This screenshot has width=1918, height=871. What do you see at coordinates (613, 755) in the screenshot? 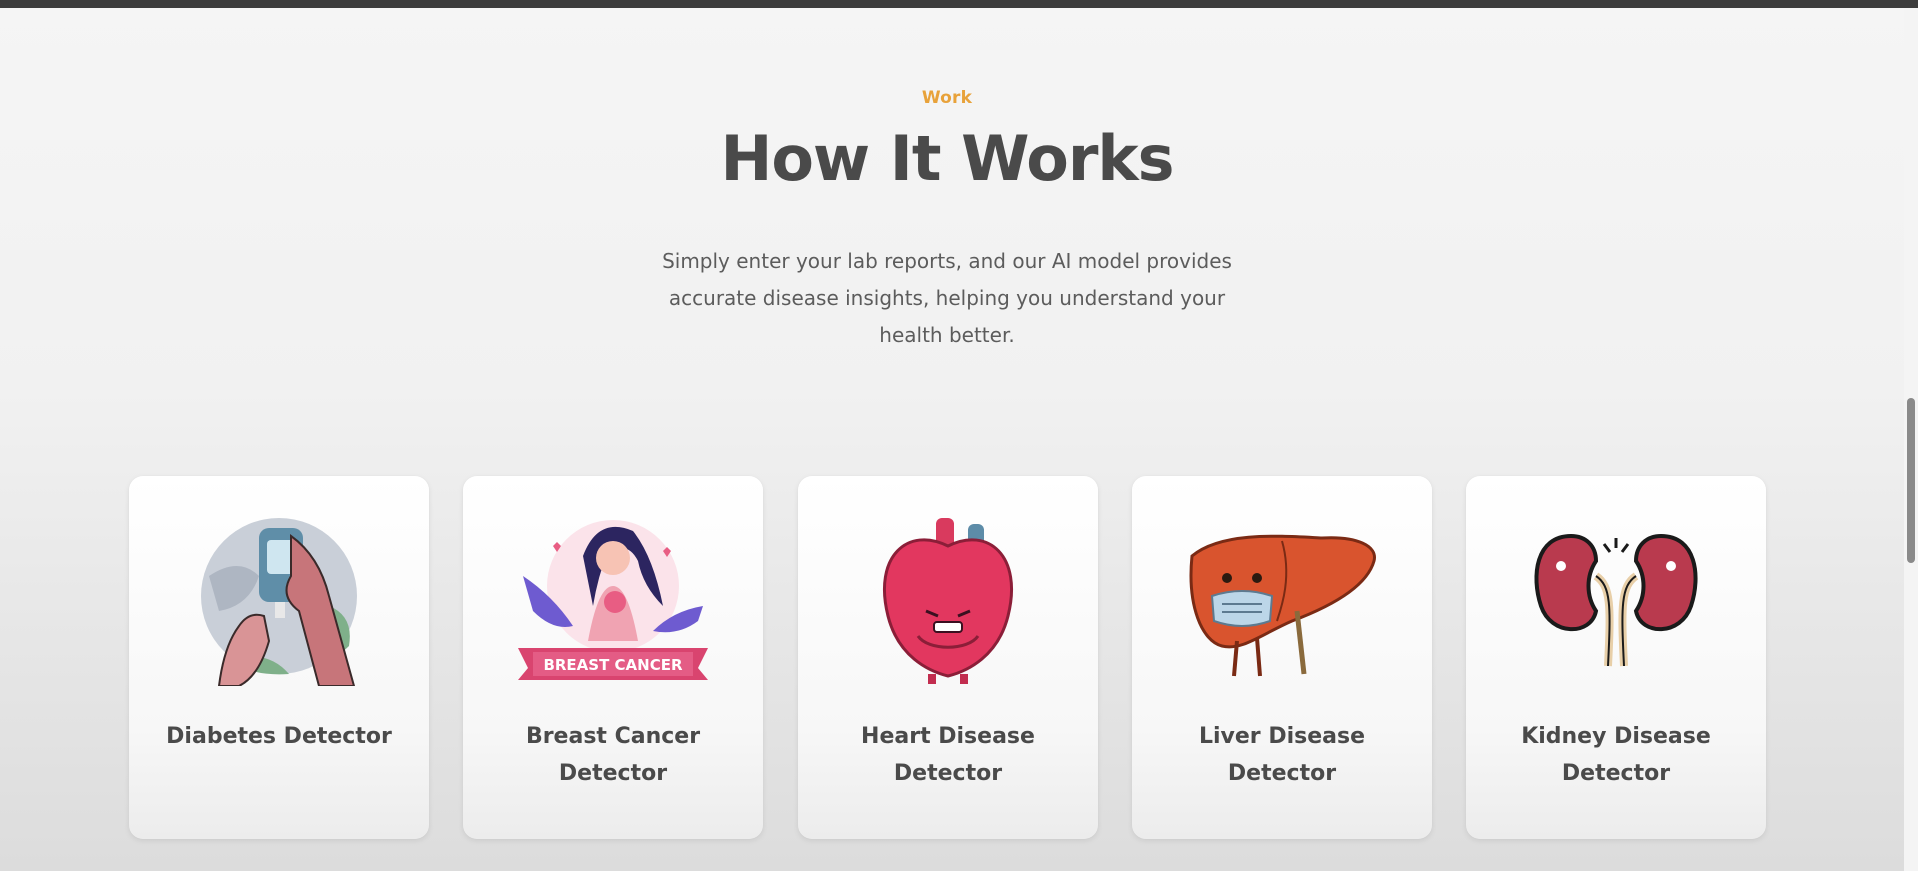
I see `card-label: Breast Cancer Detector` at bounding box center [613, 755].